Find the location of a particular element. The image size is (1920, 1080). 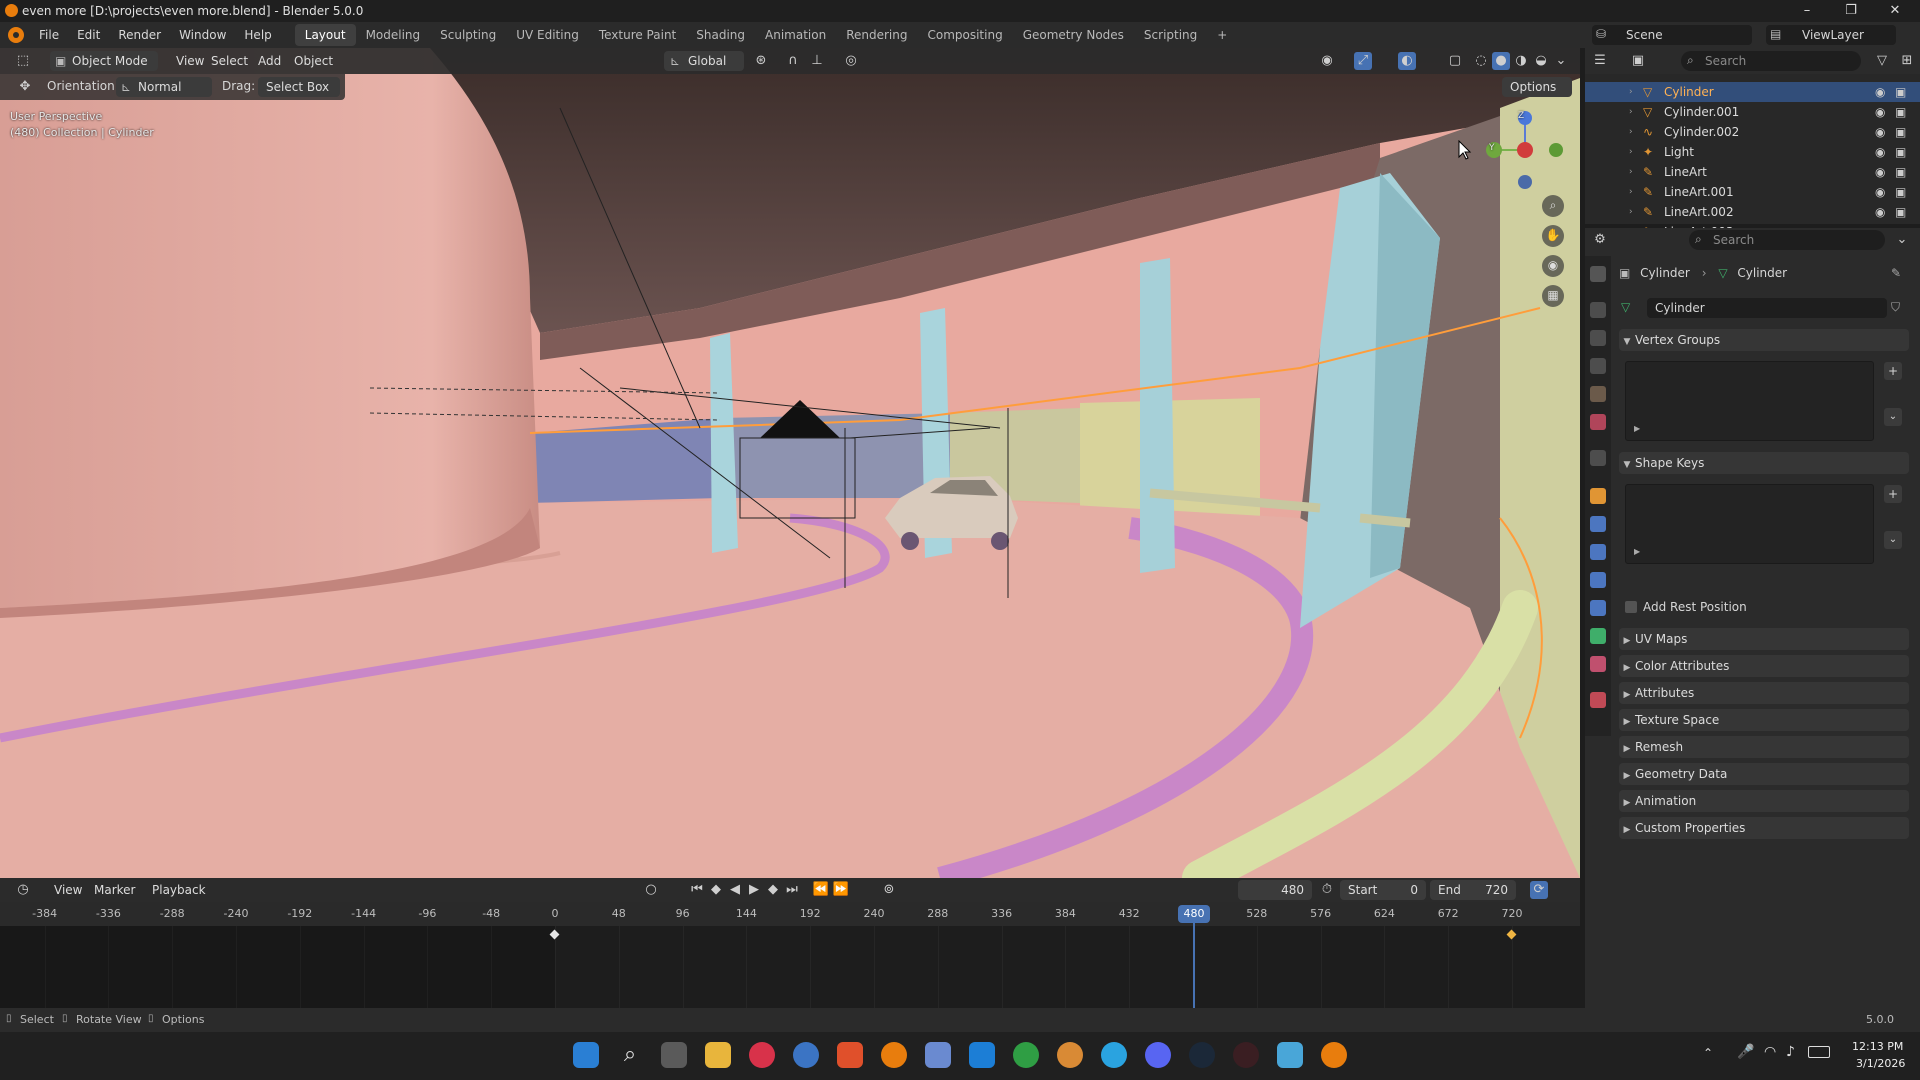

viewport-options-button: Options is located at coordinates (1537, 87).